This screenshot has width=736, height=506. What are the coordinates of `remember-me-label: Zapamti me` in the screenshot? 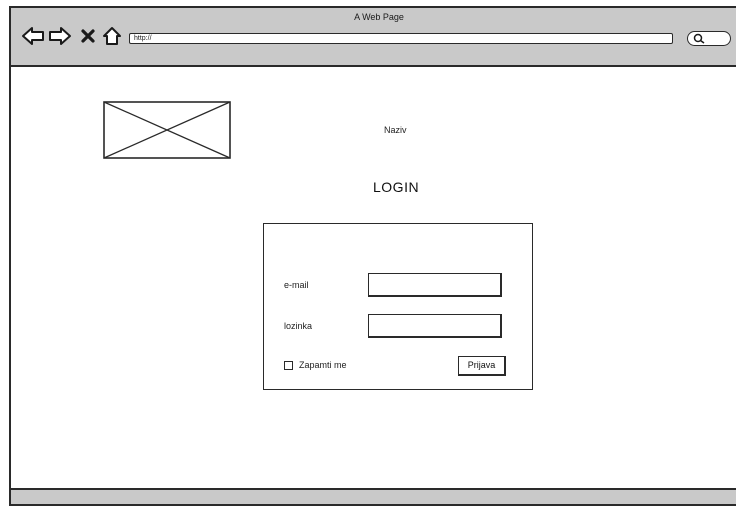 It's located at (323, 365).